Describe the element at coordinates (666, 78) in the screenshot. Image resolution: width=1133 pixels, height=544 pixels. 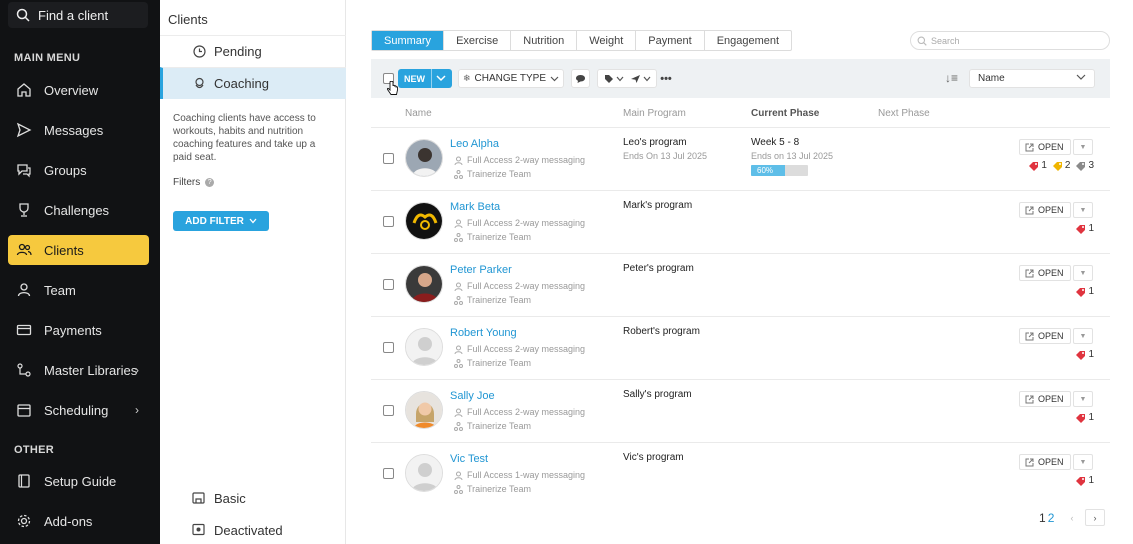
I see `more-options-icon: •••` at that location.